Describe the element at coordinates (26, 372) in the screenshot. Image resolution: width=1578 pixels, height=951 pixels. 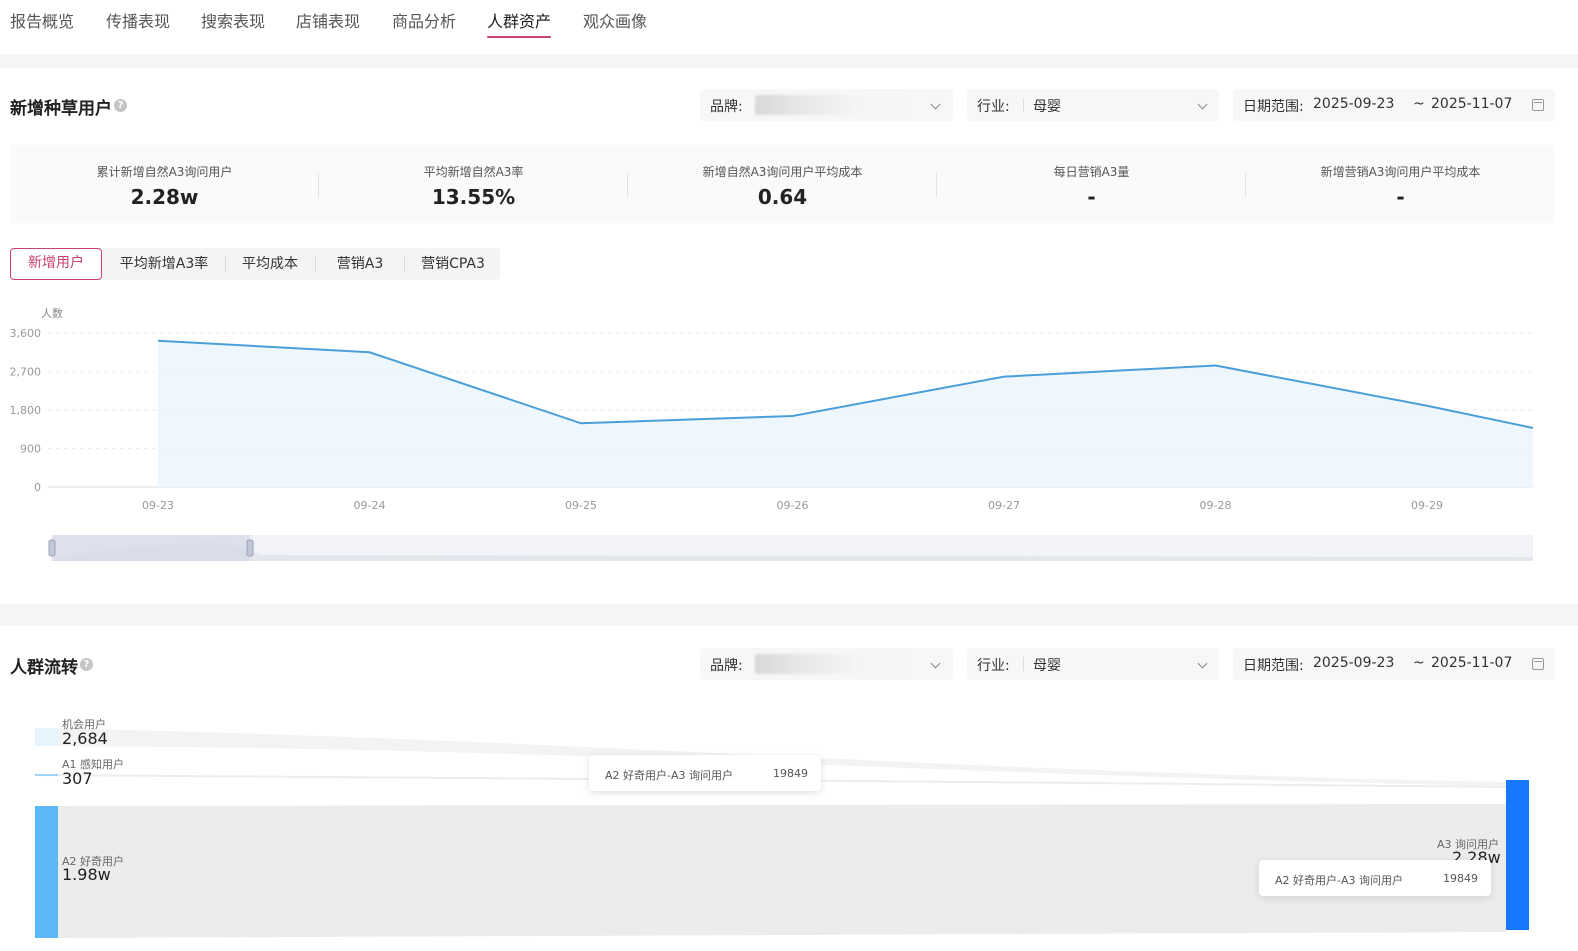
I see `y-tick-label: 2,700` at that location.